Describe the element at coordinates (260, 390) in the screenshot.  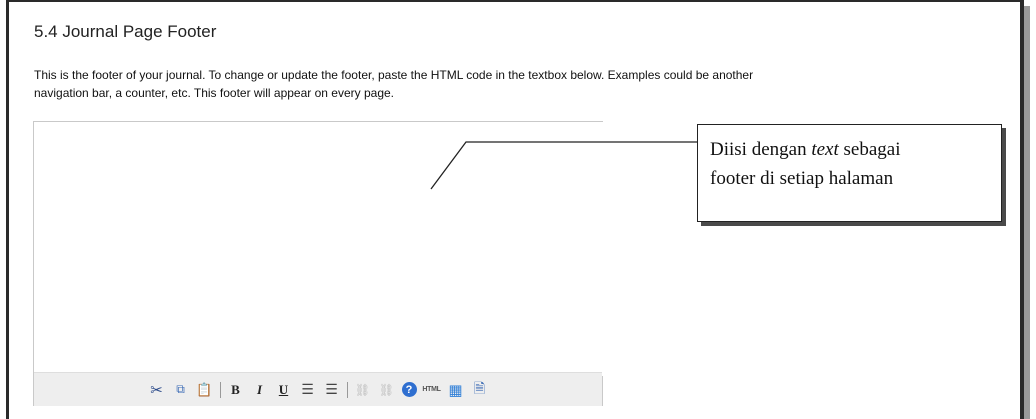
I see `italic-icon: I` at that location.